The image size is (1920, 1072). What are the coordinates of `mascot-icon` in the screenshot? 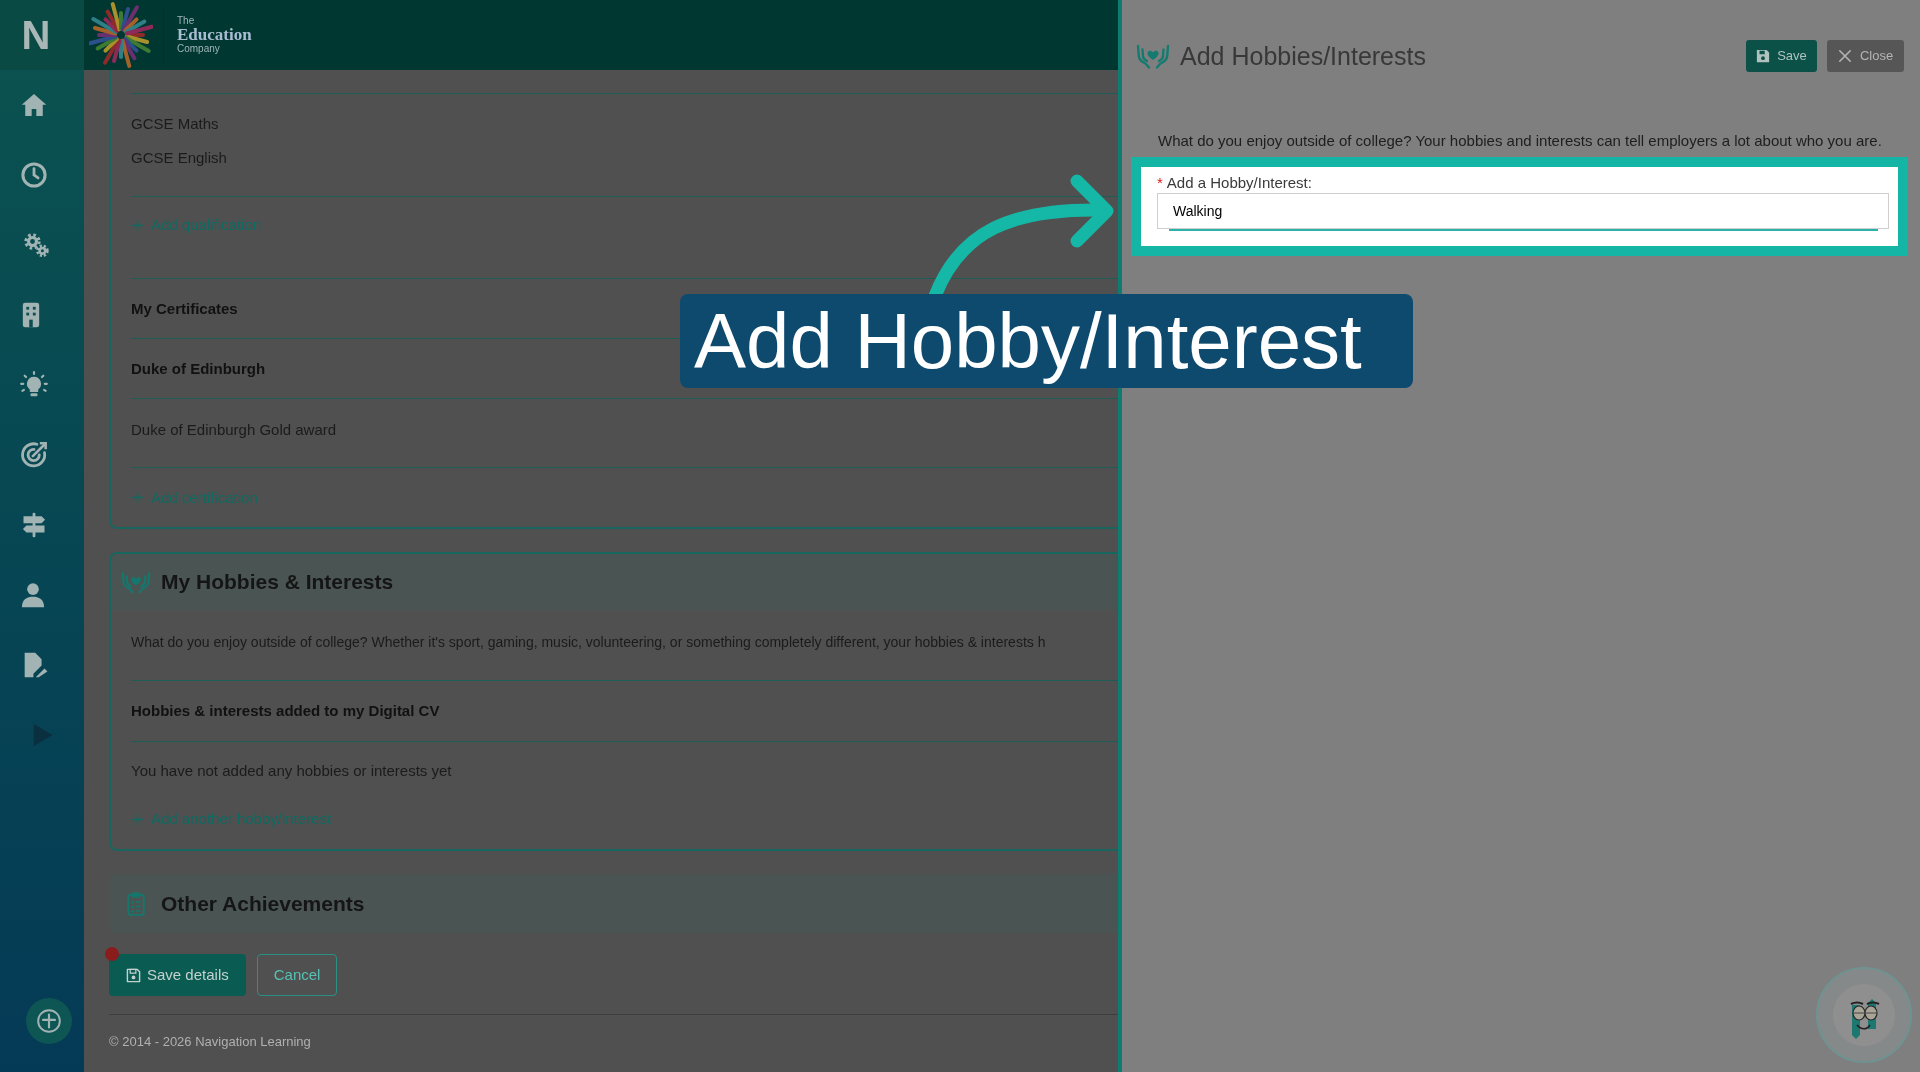 It's located at (1864, 1015).